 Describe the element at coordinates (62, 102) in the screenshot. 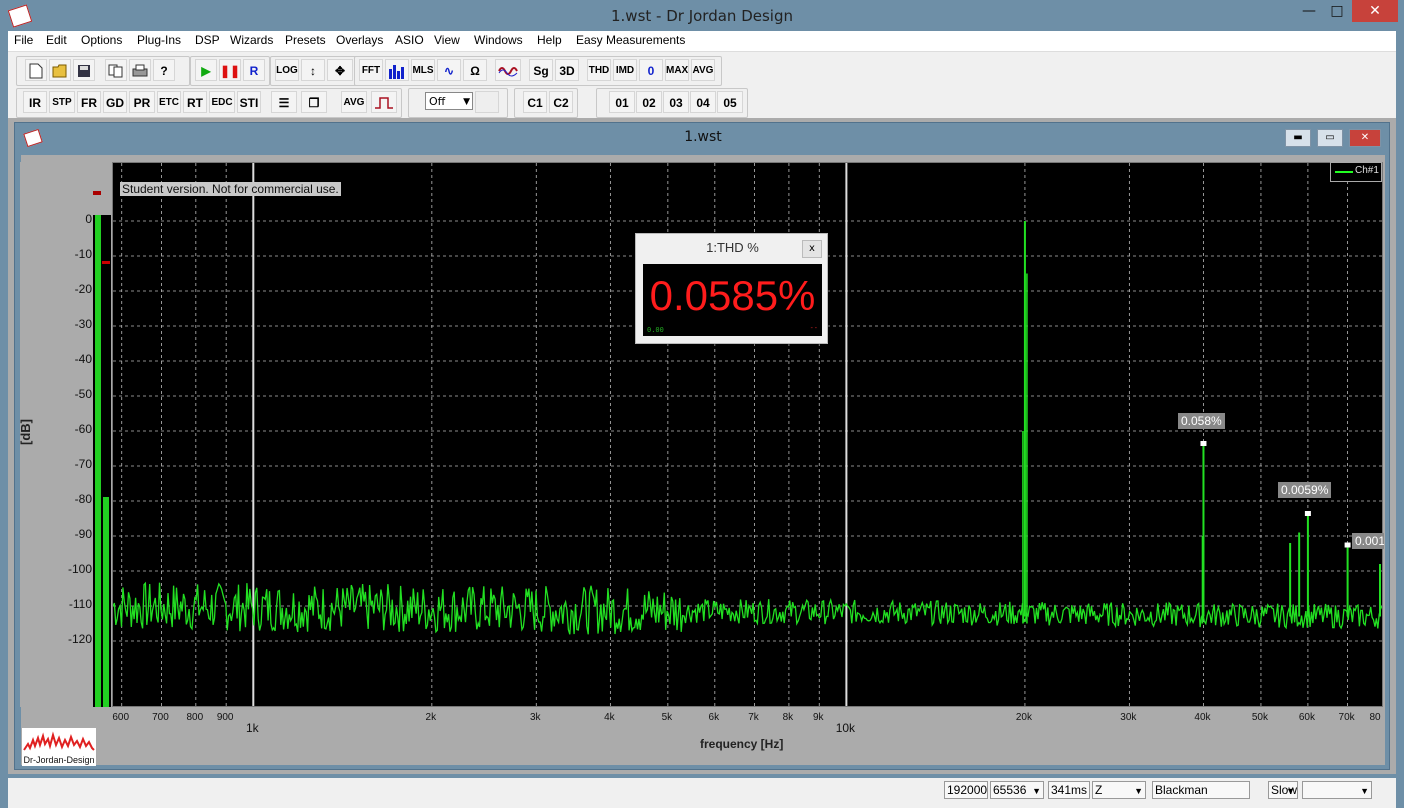

I see `stp-button: STP` at that location.